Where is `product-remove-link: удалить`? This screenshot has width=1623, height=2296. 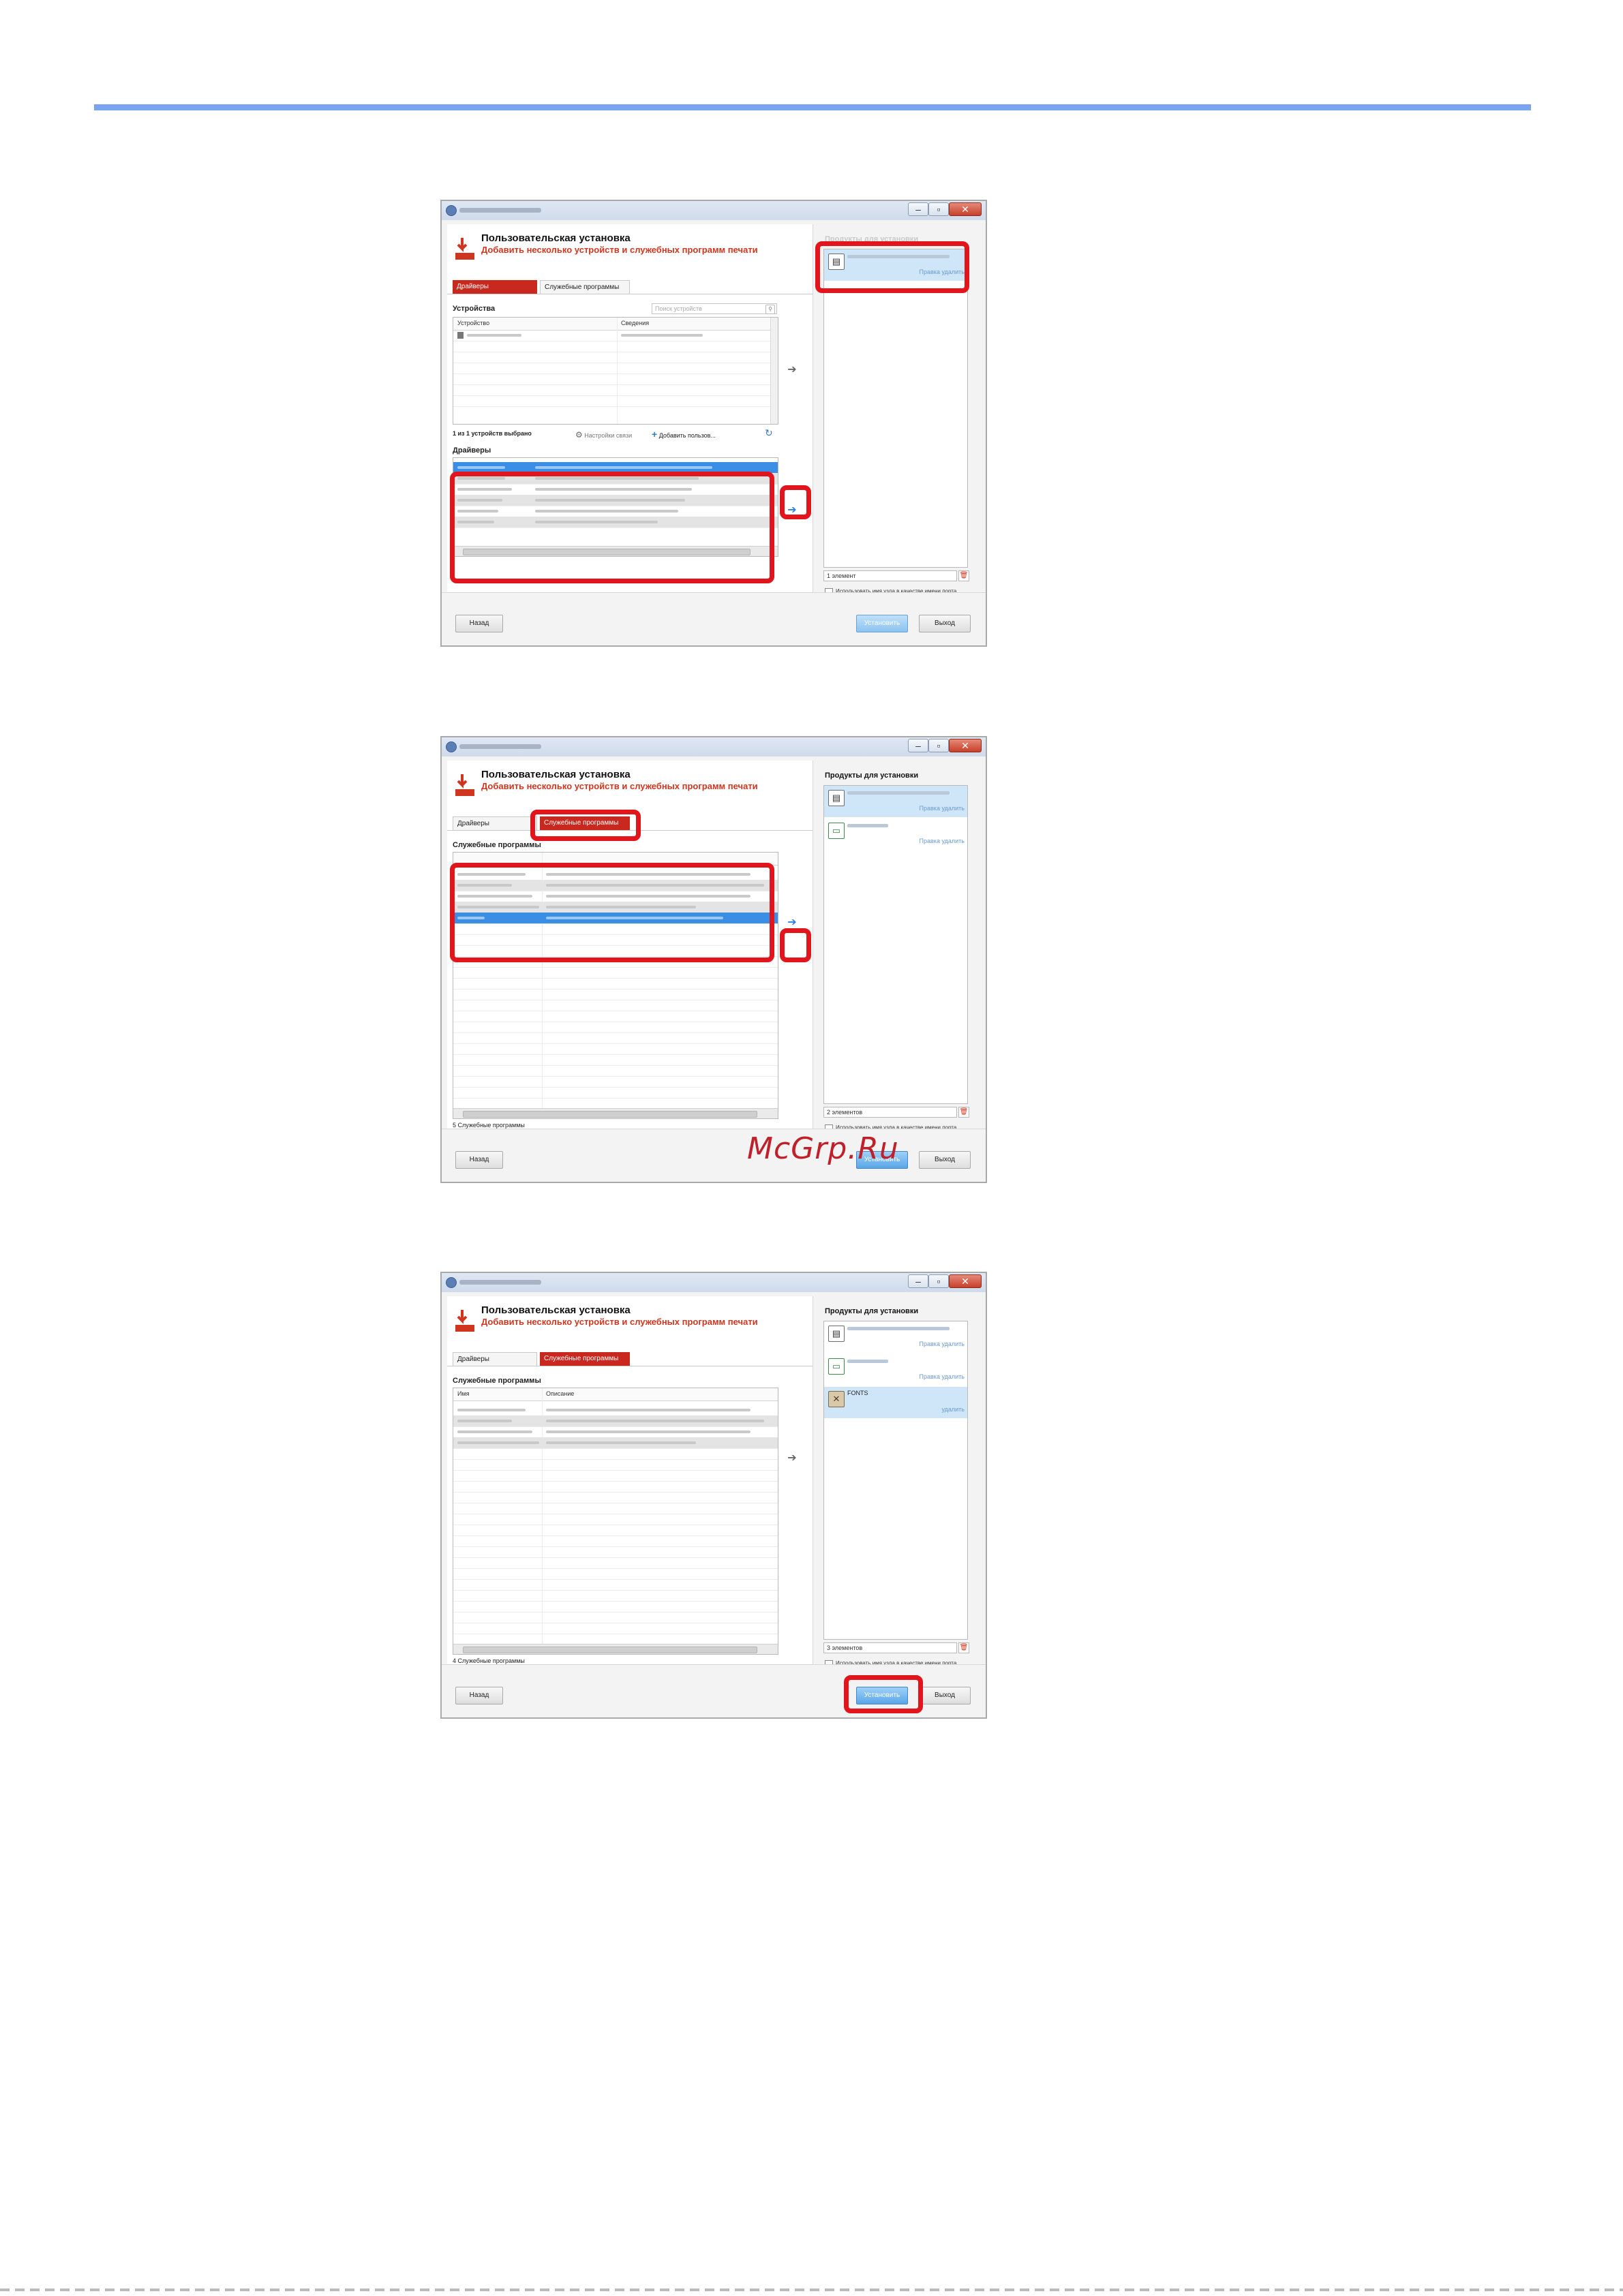 product-remove-link: удалить is located at coordinates (953, 1409).